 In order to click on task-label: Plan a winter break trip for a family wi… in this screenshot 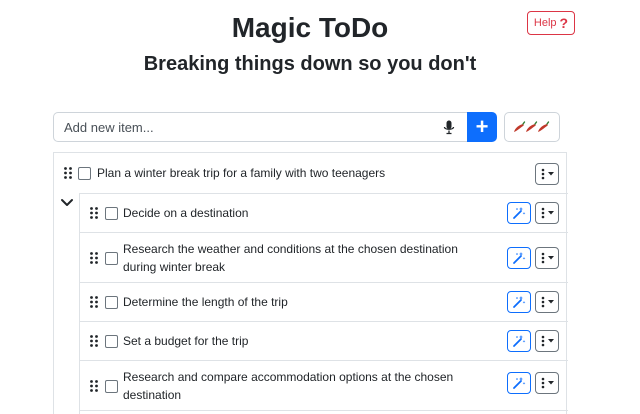, I will do `click(241, 173)`.